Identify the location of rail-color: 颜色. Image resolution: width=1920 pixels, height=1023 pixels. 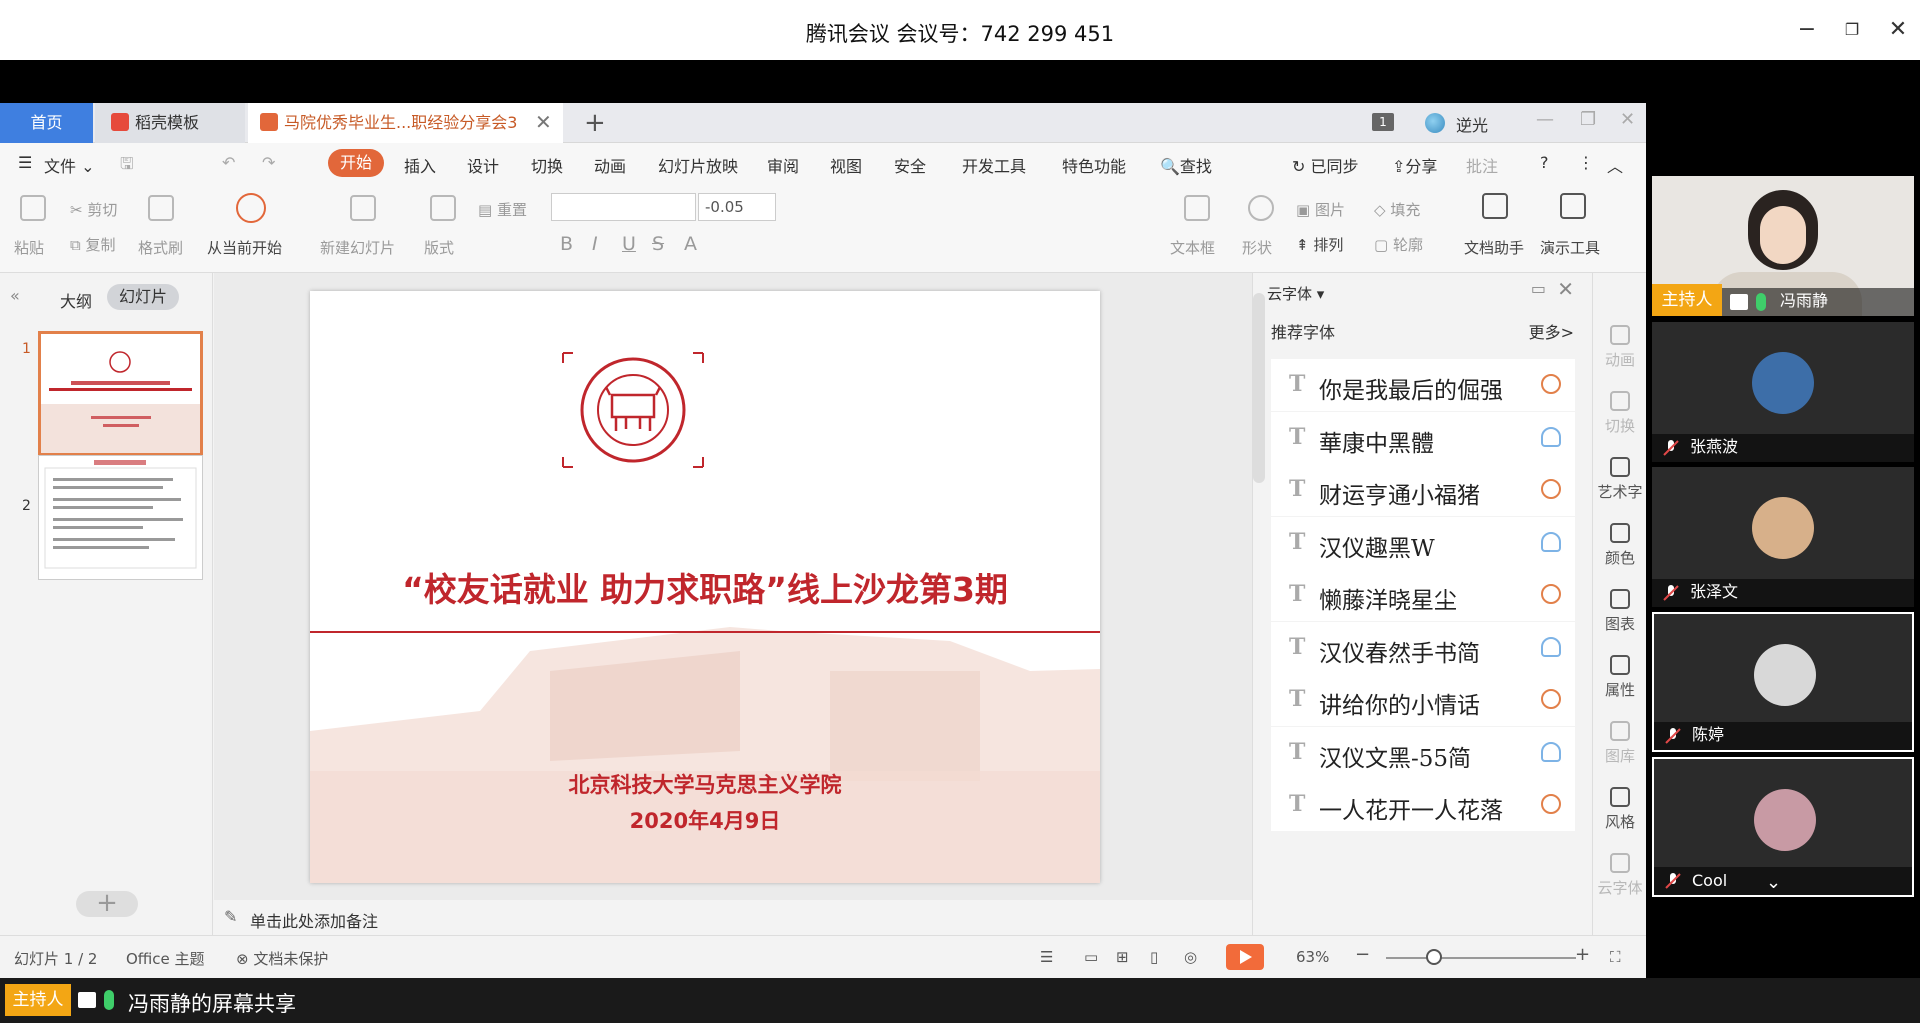
(1620, 545).